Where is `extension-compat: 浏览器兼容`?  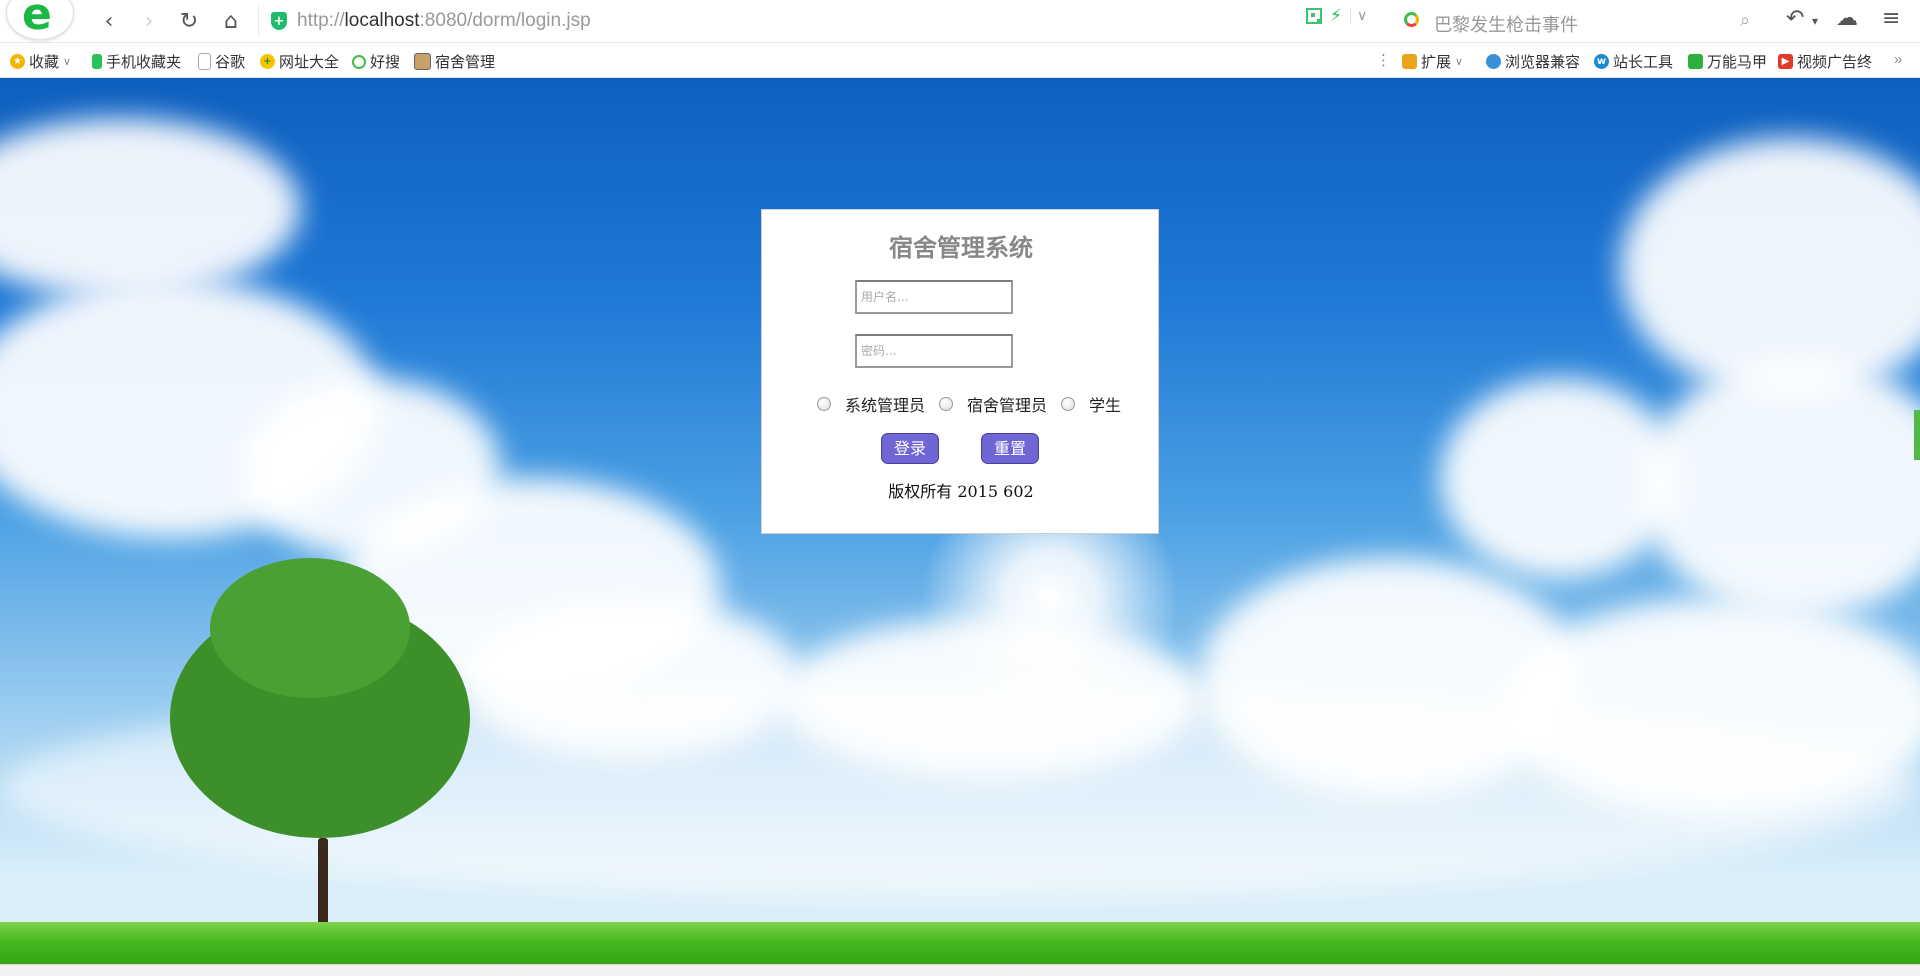
extension-compat: 浏览器兼容 is located at coordinates (1533, 61).